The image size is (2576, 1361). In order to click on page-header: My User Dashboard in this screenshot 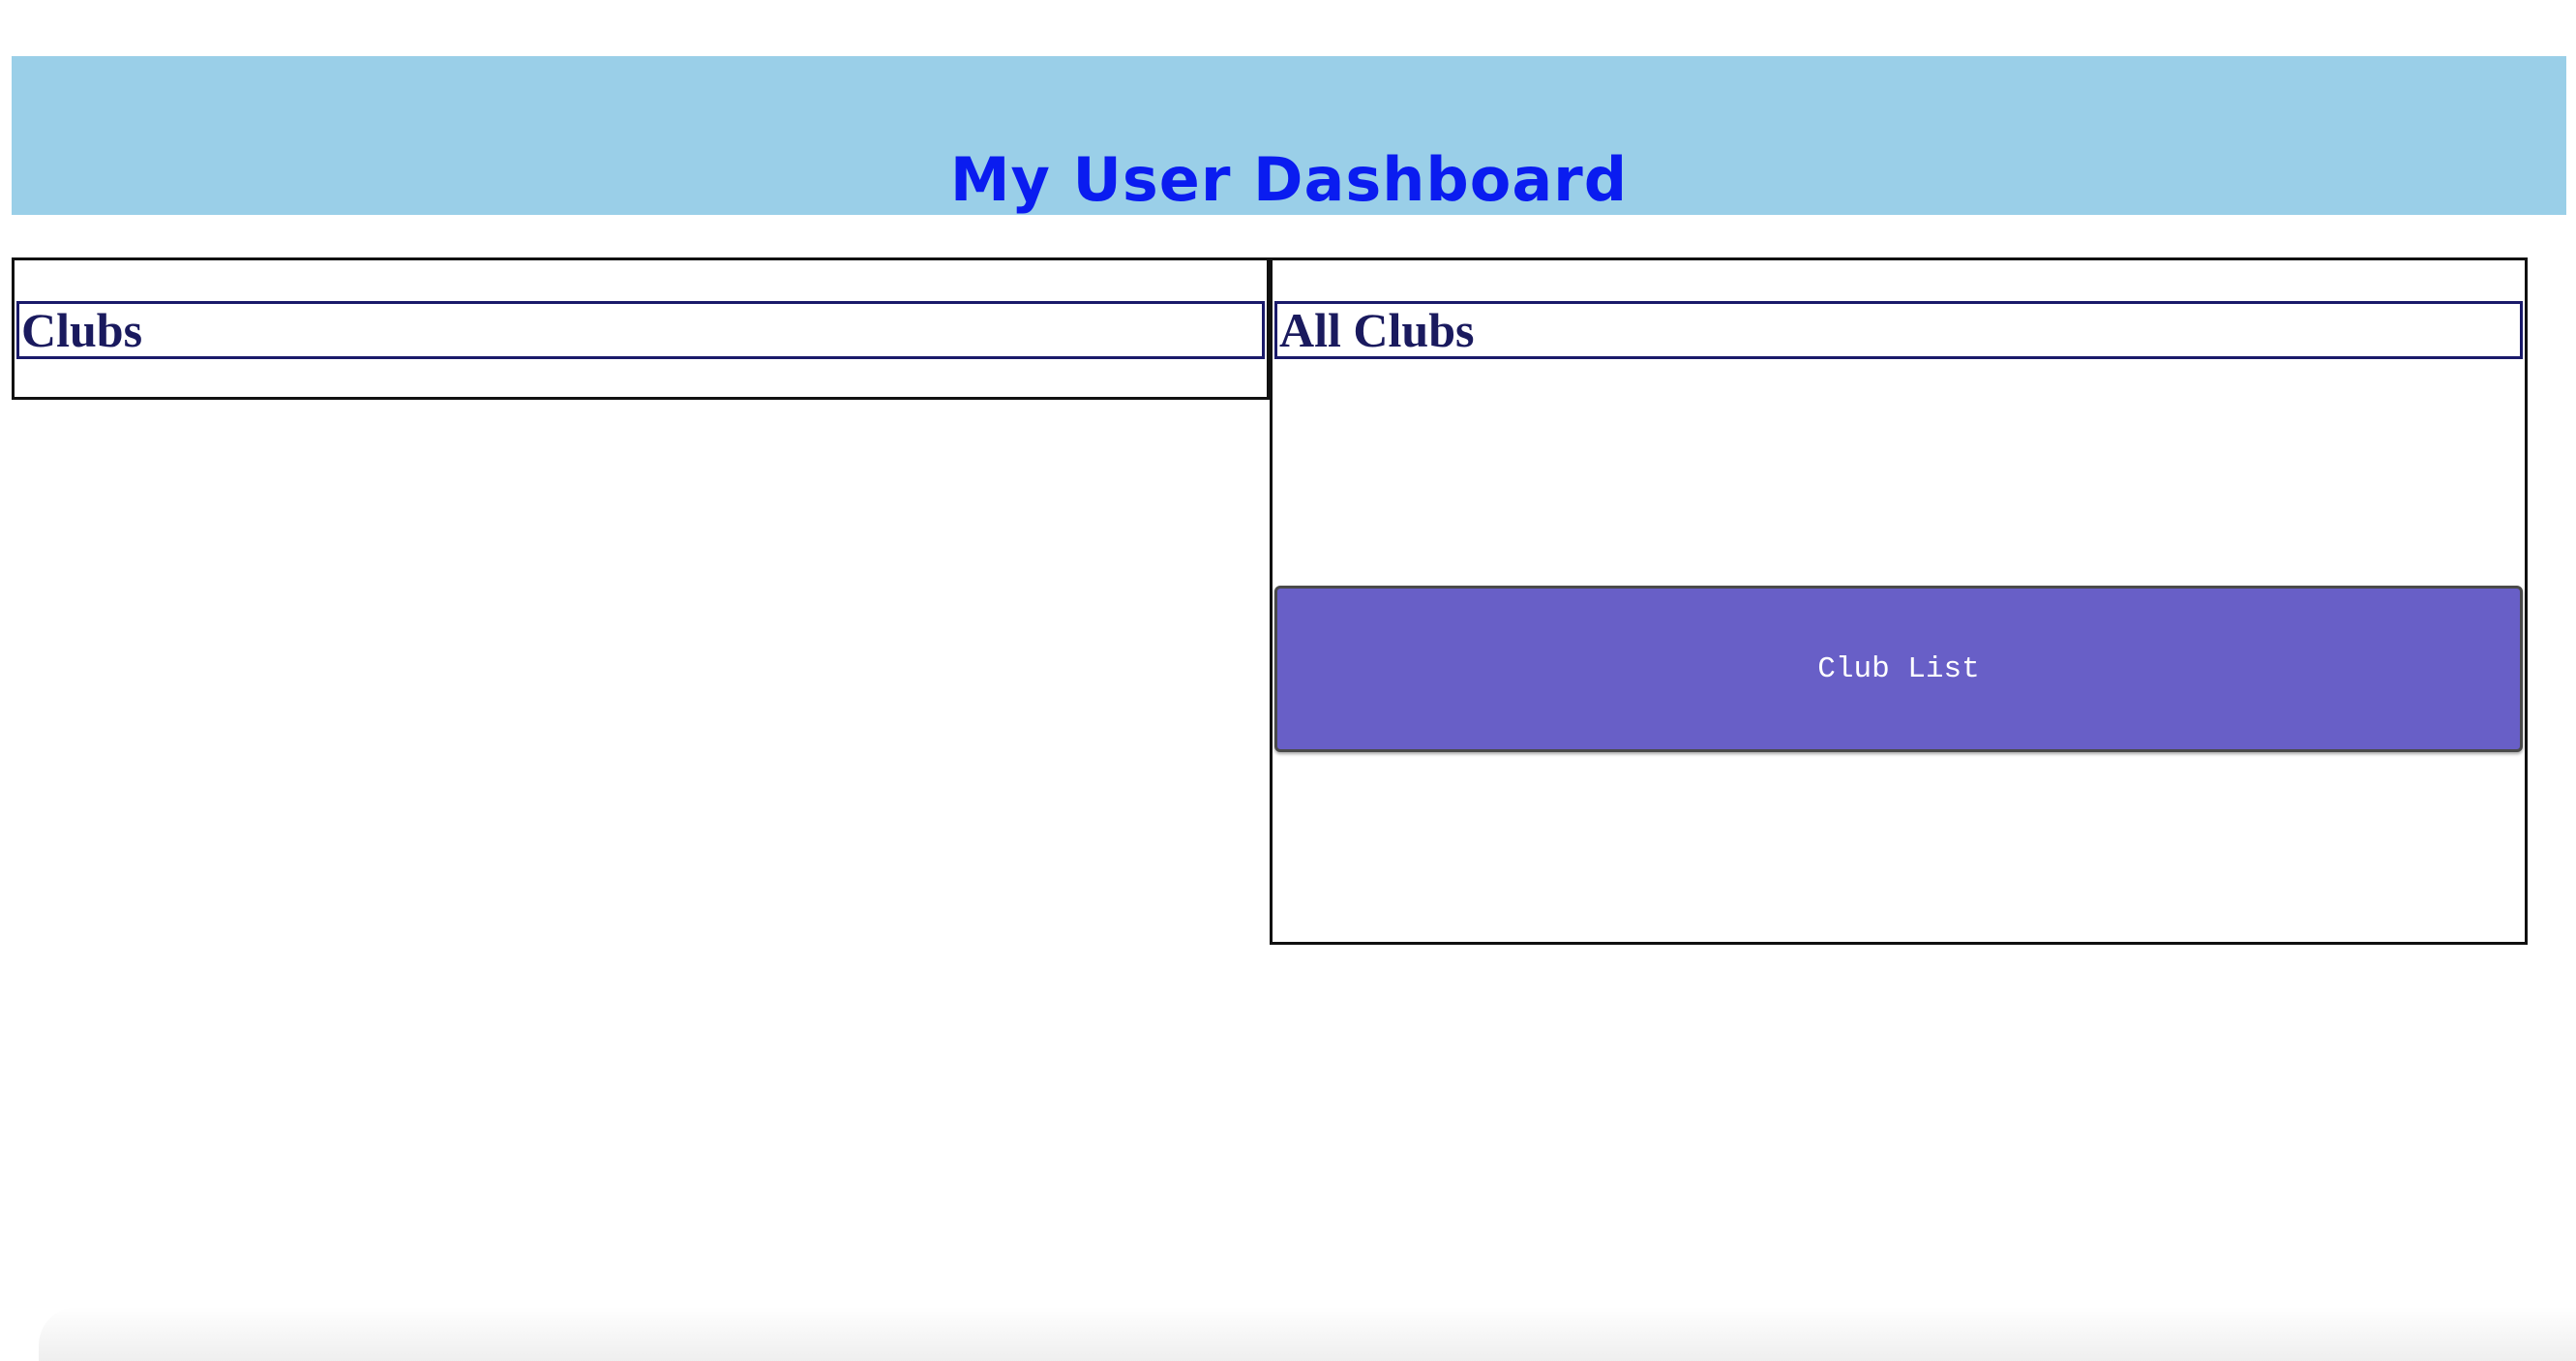, I will do `click(1289, 135)`.